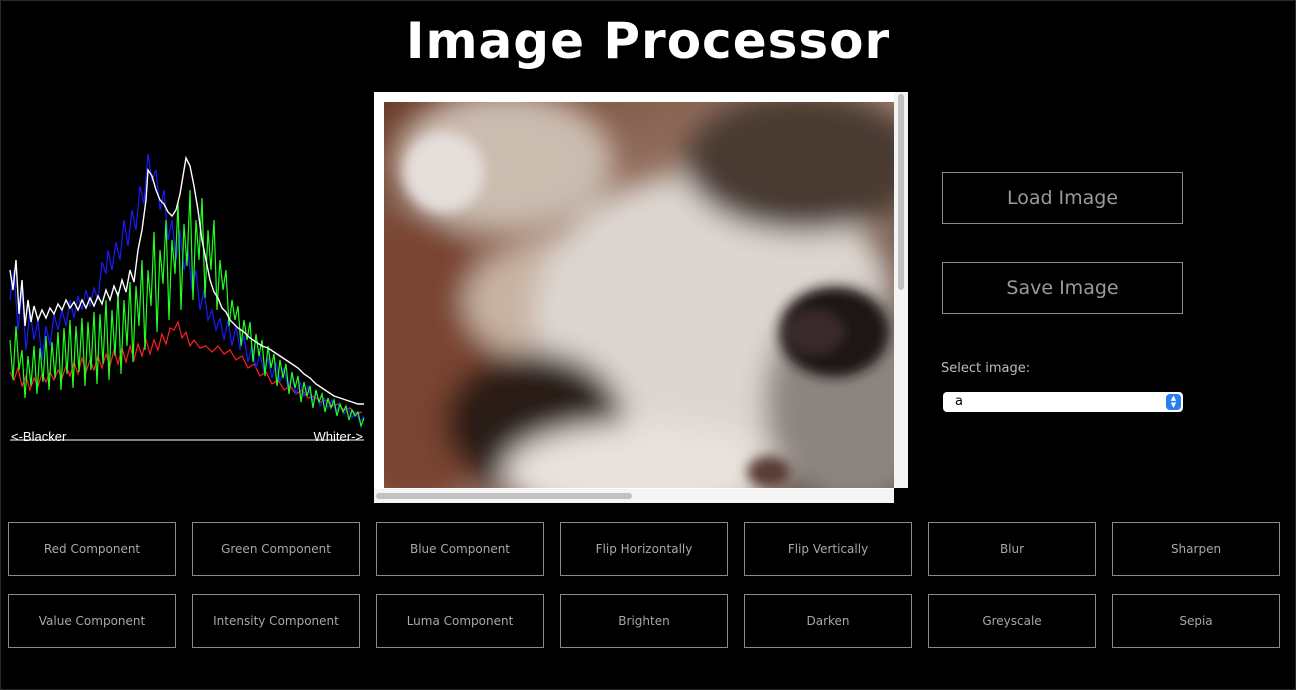  Describe the element at coordinates (92, 621) in the screenshot. I see `value-component-button: Value Component` at that location.